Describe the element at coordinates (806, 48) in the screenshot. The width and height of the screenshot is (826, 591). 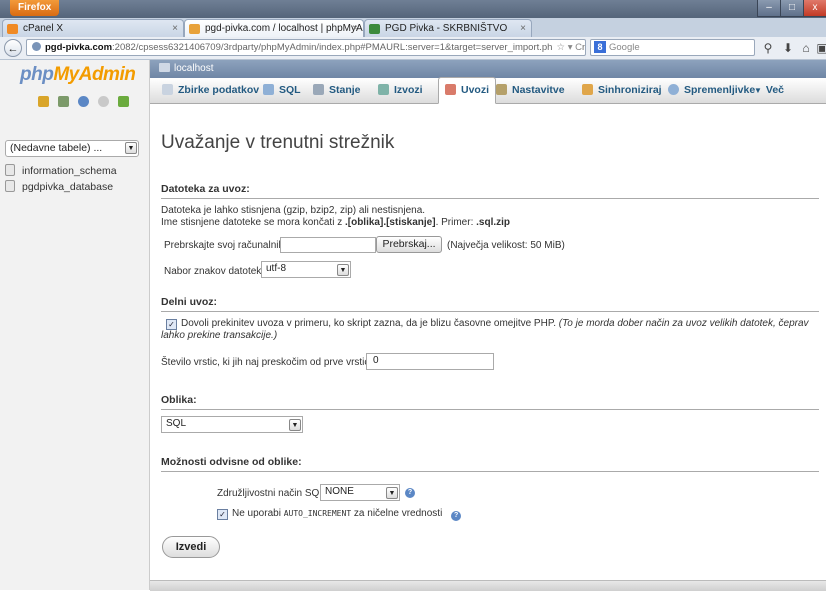
I see `home-icon: ⌂` at that location.